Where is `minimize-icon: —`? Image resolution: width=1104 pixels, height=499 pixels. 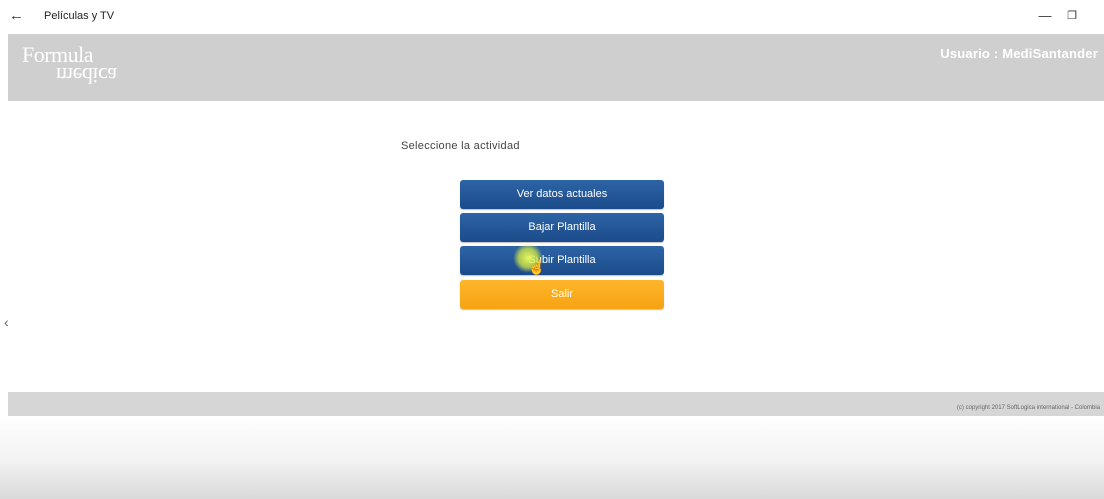
minimize-icon: — is located at coordinates (1045, 16).